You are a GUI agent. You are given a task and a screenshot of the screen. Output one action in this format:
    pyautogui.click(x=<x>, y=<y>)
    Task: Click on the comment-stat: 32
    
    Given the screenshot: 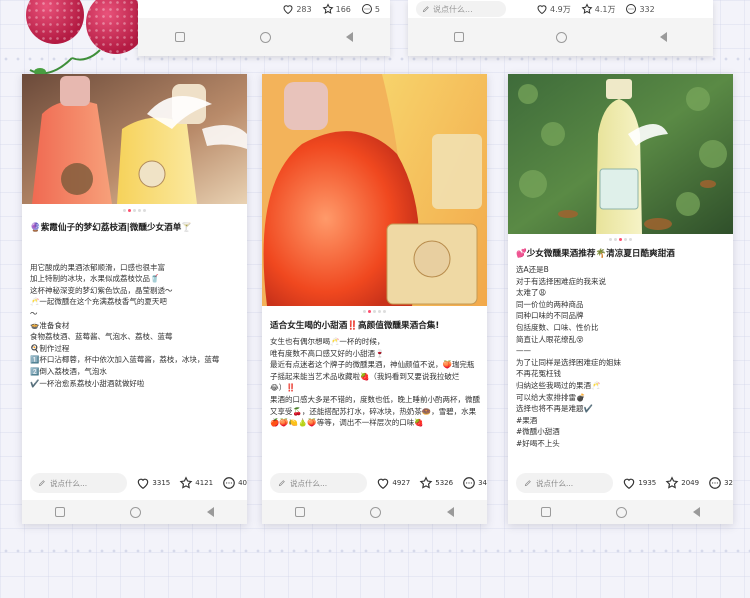 What is the action you would take?
    pyautogui.click(x=720, y=483)
    